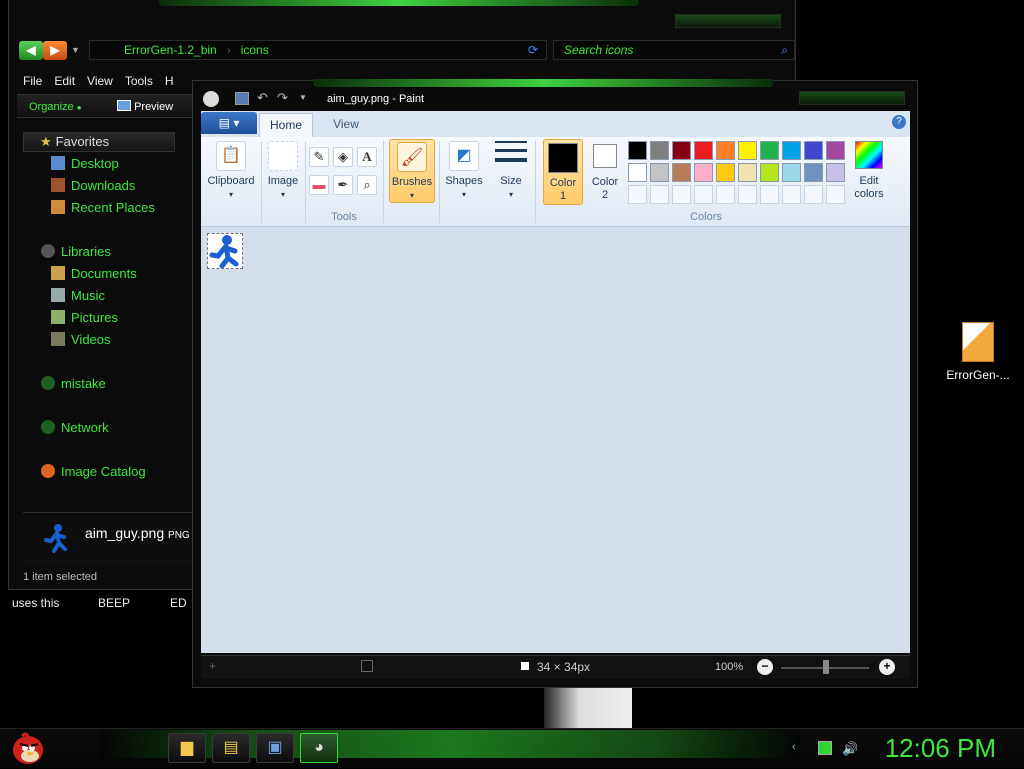 This screenshot has width=1024, height=769. I want to click on nav-item-music: Music, so click(78, 296).